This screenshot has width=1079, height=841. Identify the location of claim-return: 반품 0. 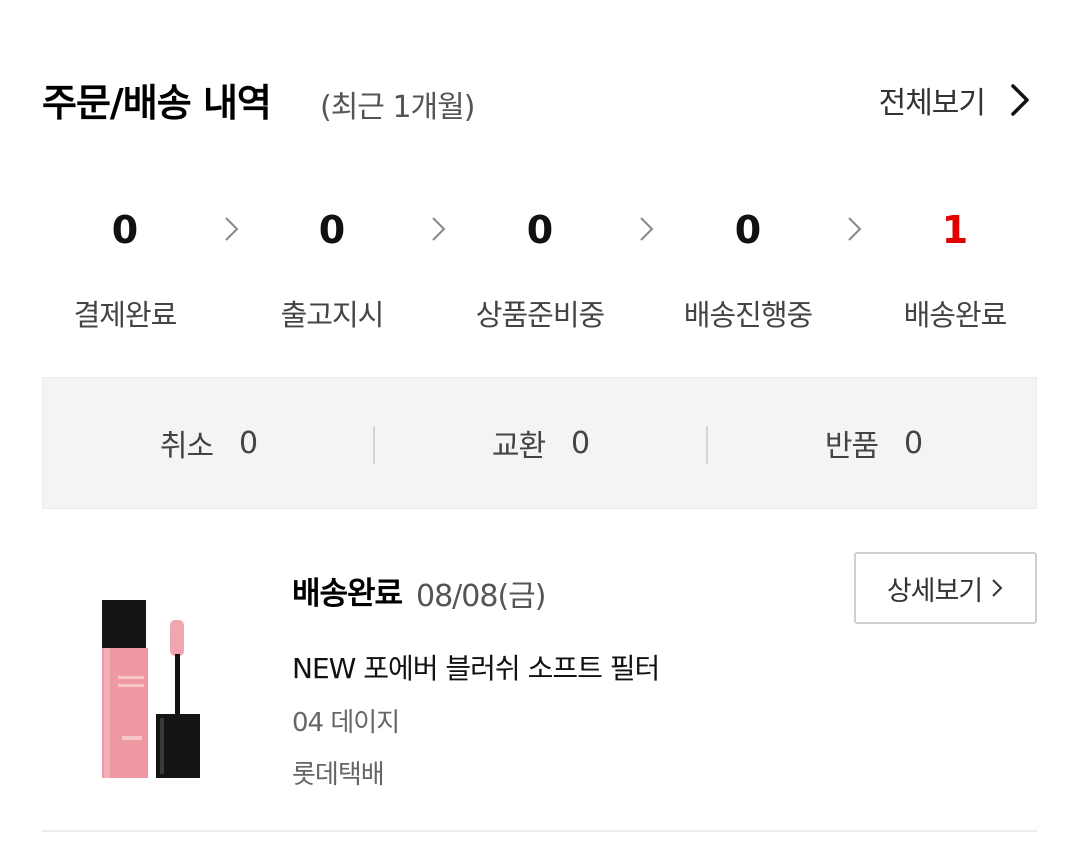
(873, 443).